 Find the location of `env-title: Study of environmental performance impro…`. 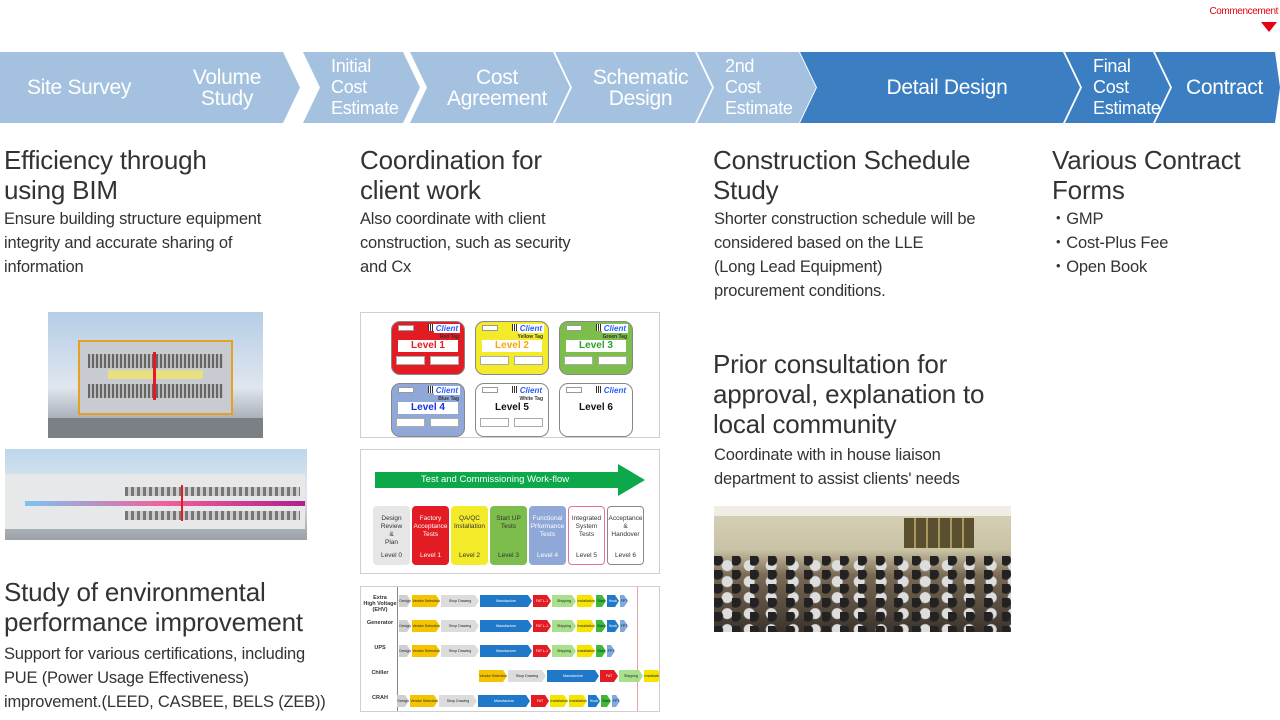

env-title: Study of environmental performance impro… is located at coordinates (153, 607).